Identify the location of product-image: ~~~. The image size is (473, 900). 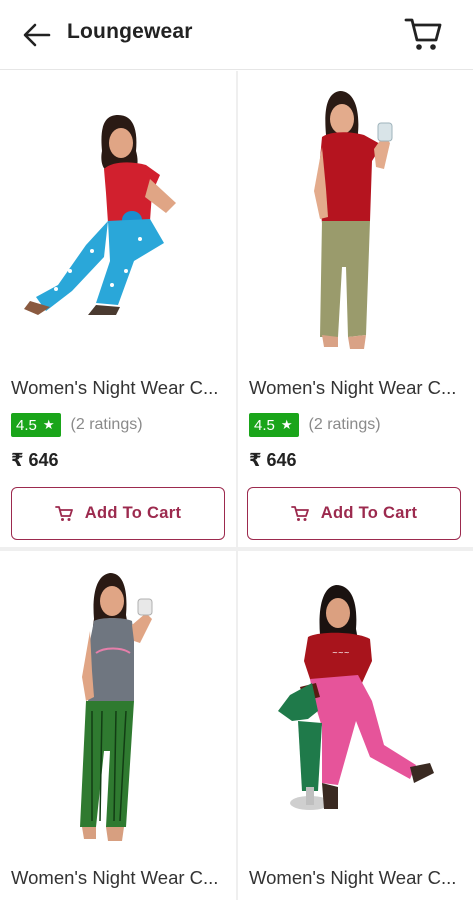
(356, 697).